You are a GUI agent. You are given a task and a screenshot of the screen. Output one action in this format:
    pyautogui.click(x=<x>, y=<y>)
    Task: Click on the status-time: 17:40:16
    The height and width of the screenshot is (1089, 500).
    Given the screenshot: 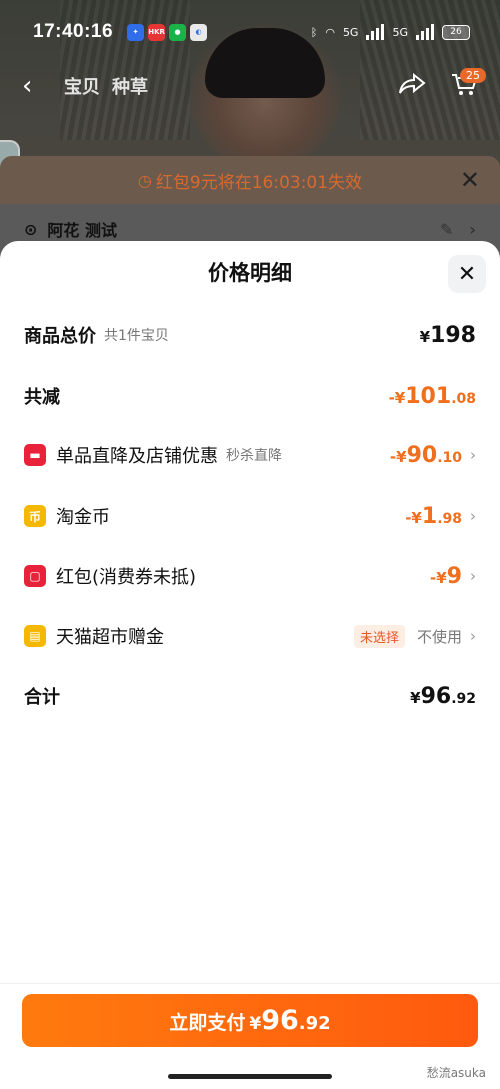 What is the action you would take?
    pyautogui.click(x=73, y=31)
    